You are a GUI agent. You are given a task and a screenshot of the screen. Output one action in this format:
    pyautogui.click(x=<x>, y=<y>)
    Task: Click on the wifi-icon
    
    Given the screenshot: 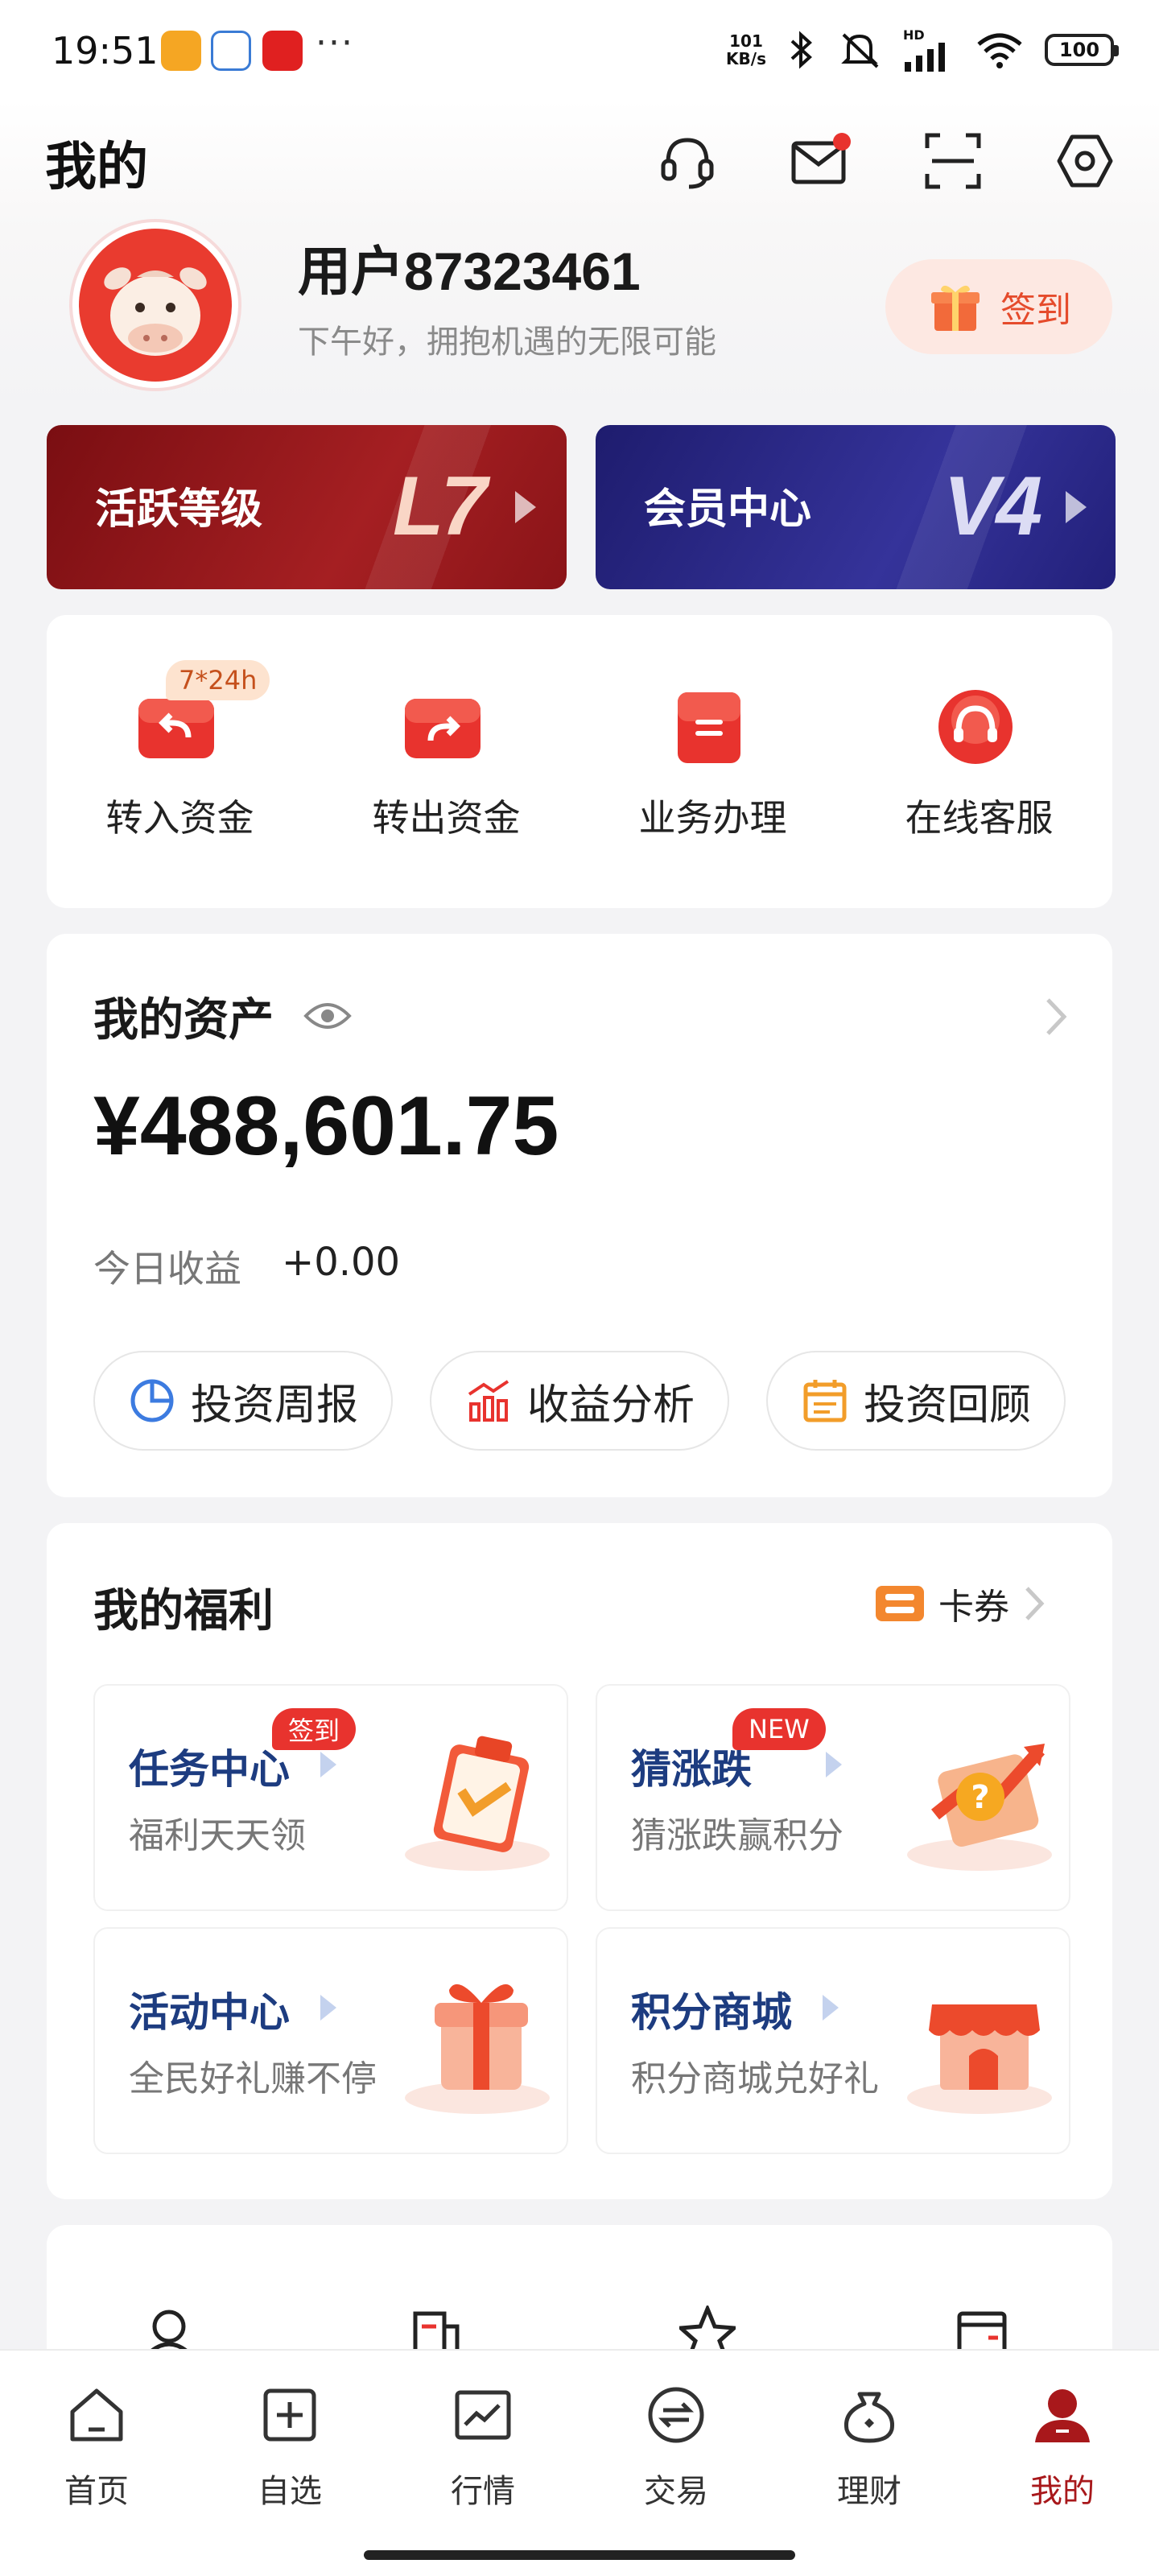 What is the action you would take?
    pyautogui.click(x=1000, y=50)
    